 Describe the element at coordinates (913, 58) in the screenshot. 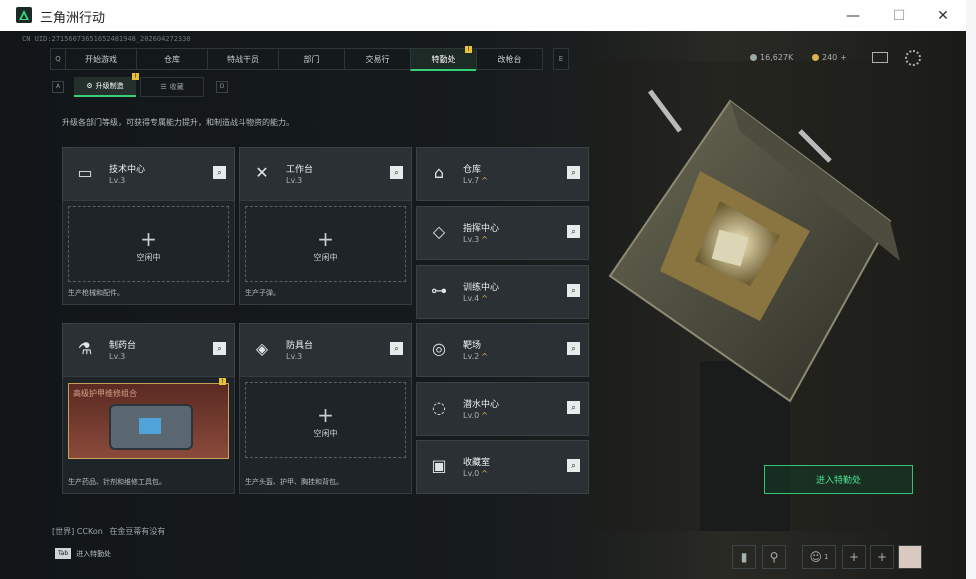

I see `settings-gear-icon` at that location.